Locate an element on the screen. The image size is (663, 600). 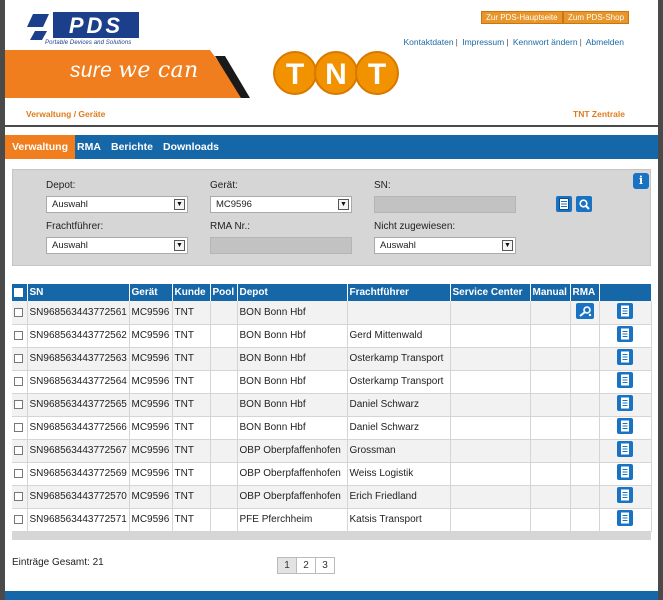
col-depot: Depot is located at coordinates (292, 292).